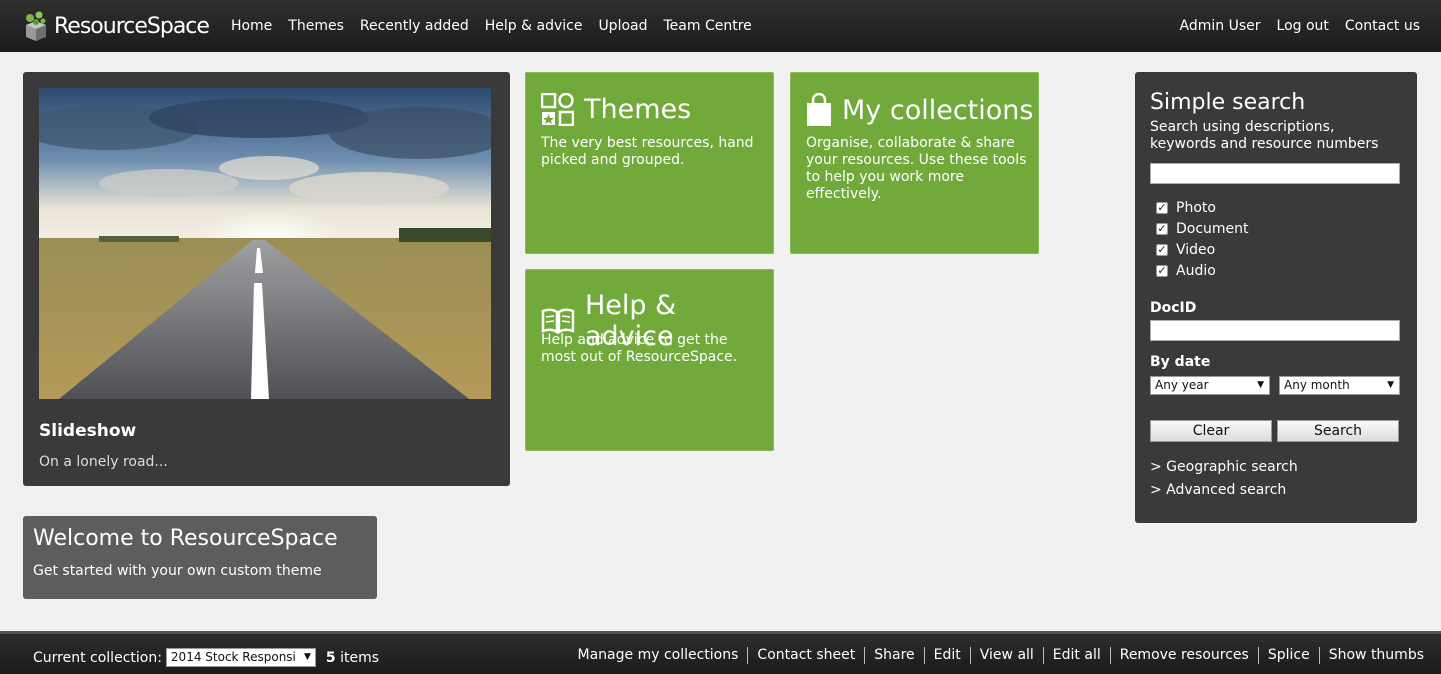 This screenshot has height=674, width=1441. What do you see at coordinates (233, 657) in the screenshot?
I see `current-collection-value: 2014 Stock Responsi` at bounding box center [233, 657].